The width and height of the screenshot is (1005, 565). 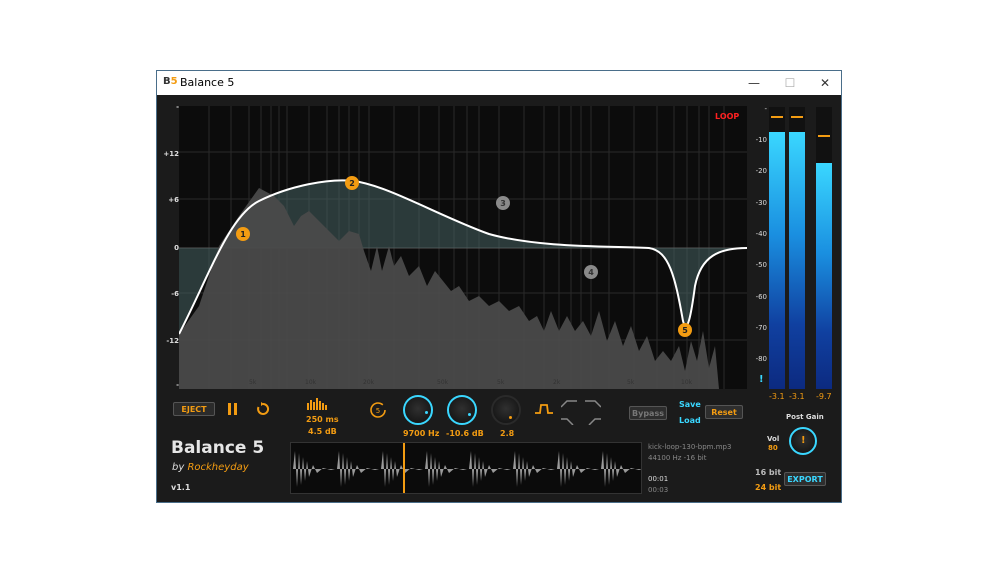 What do you see at coordinates (404, 468) in the screenshot?
I see `playhead` at bounding box center [404, 468].